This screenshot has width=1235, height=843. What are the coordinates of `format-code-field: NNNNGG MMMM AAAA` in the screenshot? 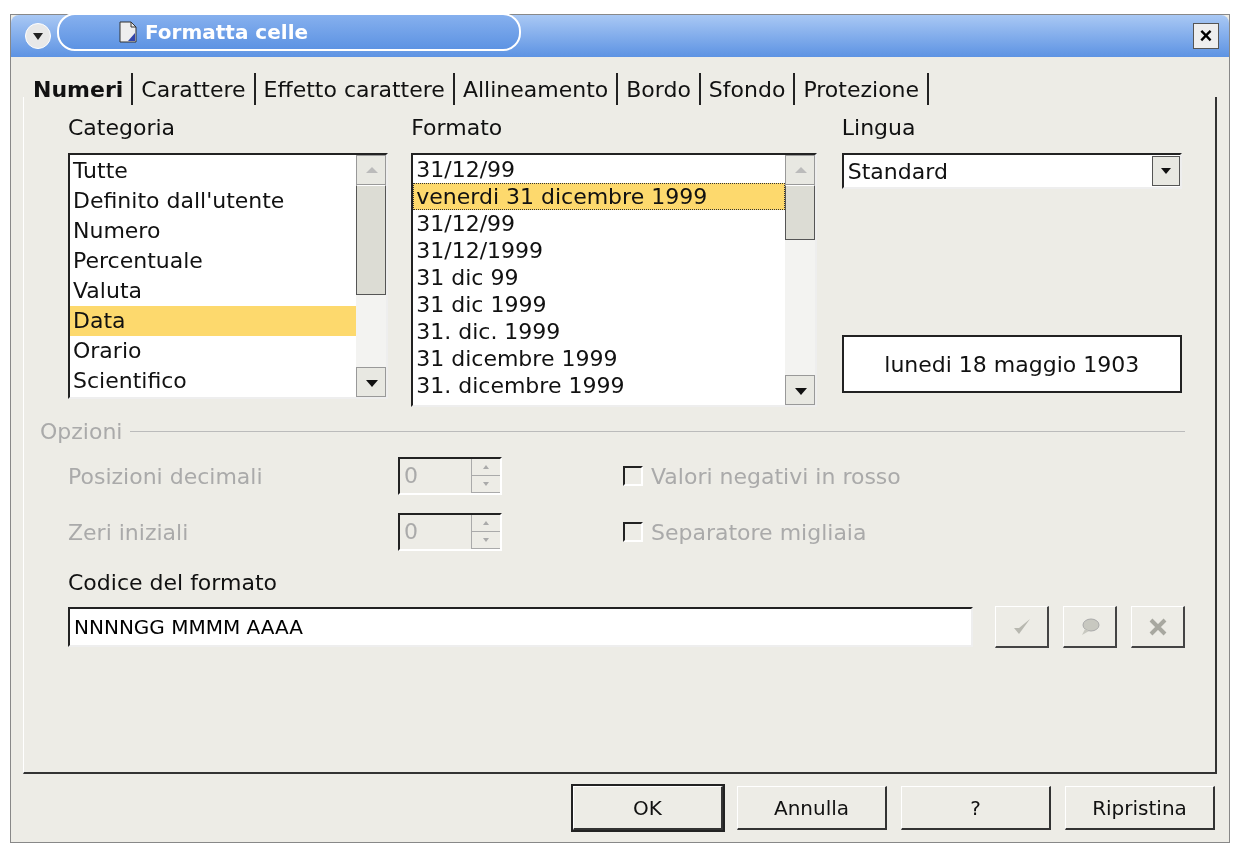 It's located at (521, 627).